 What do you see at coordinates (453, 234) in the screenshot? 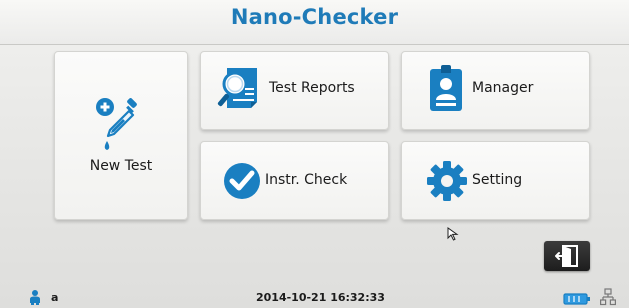
I see `mouse-cursor-icon` at bounding box center [453, 234].